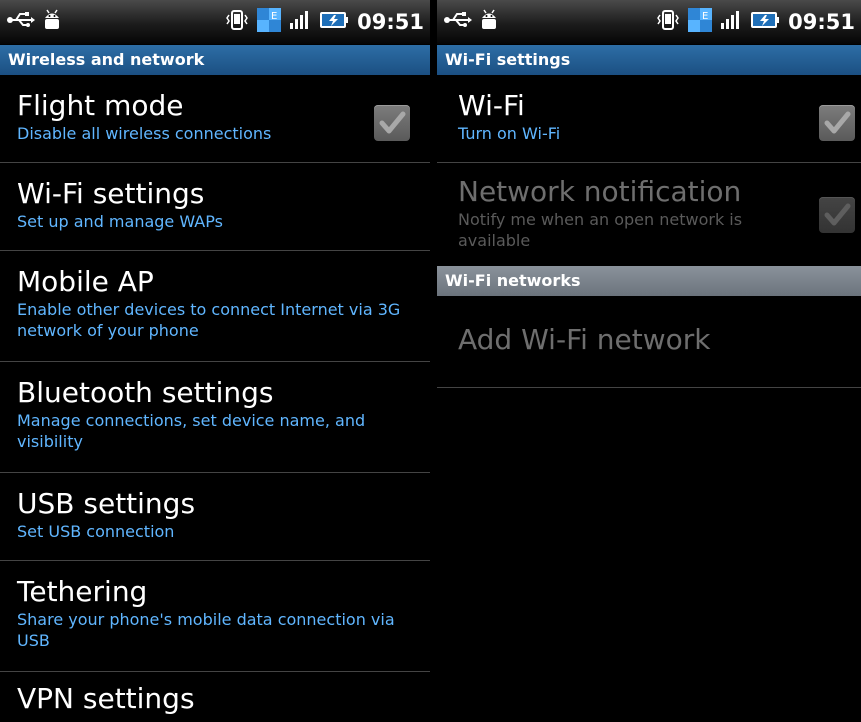  I want to click on pref-title: USB settings, so click(106, 503).